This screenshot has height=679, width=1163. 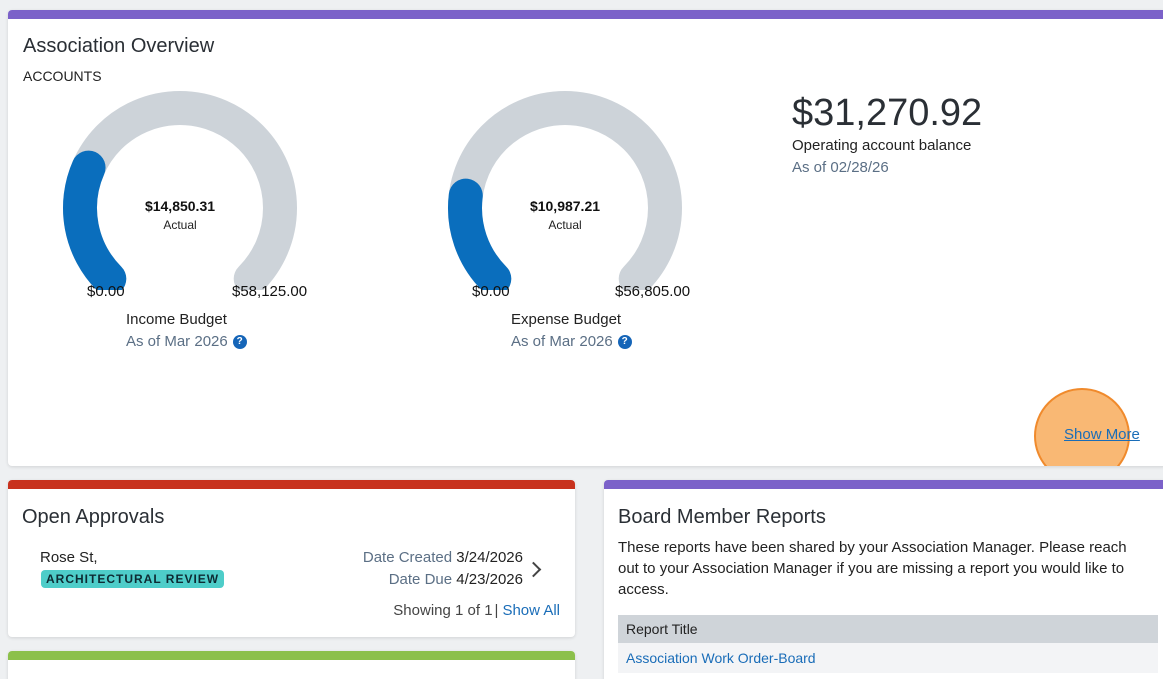 I want to click on date-created: Date Created 3/24/2026, so click(x=443, y=557).